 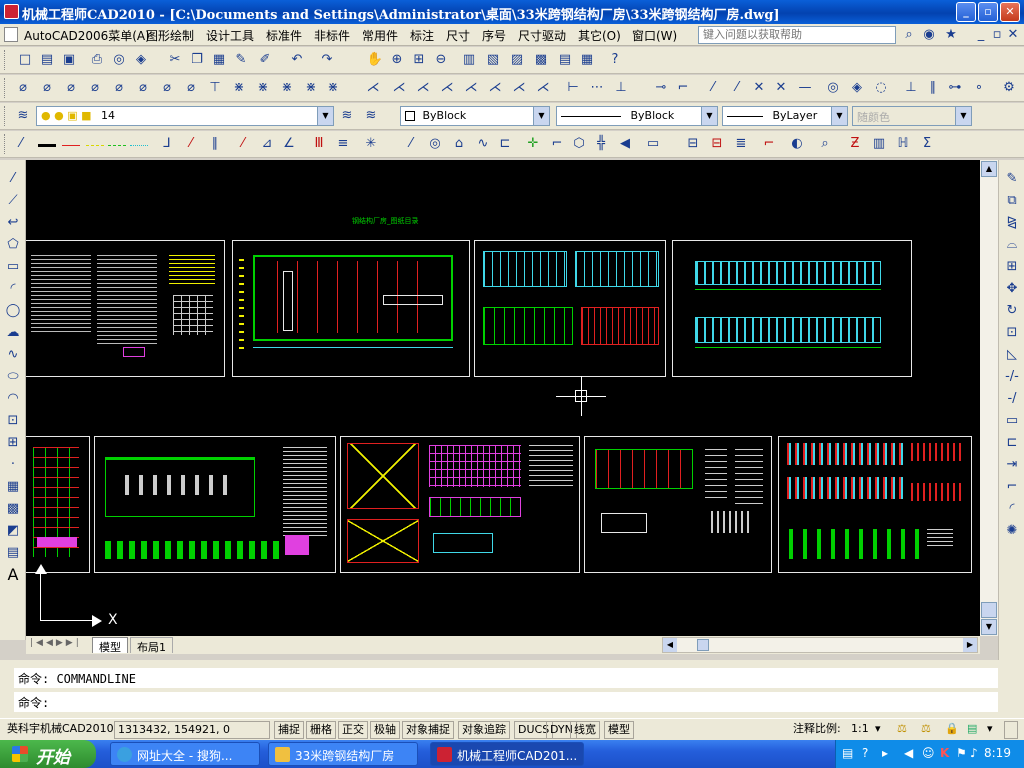 What do you see at coordinates (557, 144) in the screenshot?
I see `corner-icon: ⌐` at bounding box center [557, 144].